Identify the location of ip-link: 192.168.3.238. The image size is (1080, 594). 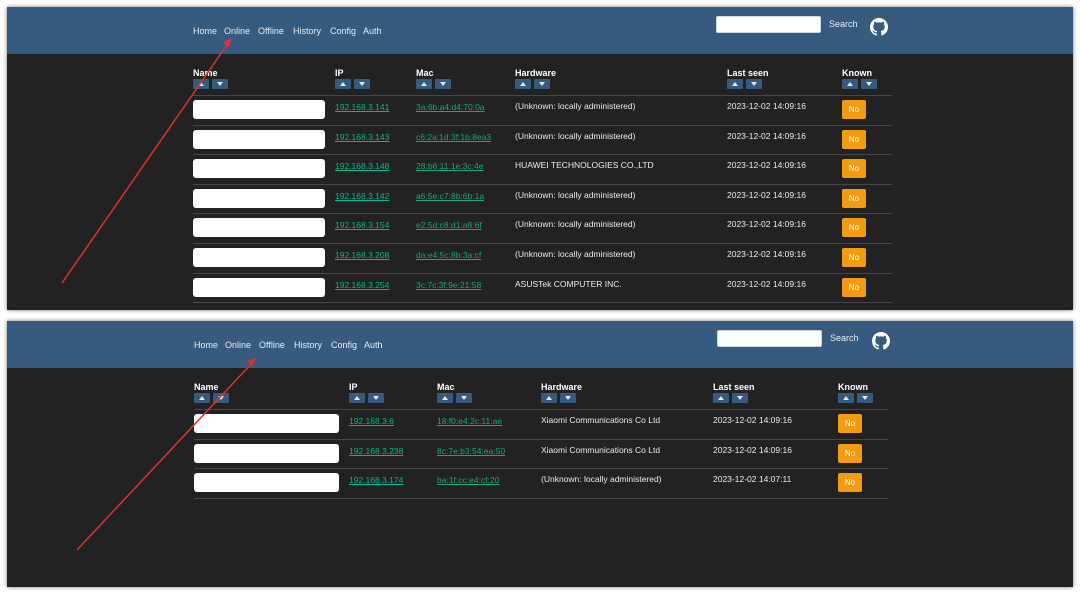
(376, 451).